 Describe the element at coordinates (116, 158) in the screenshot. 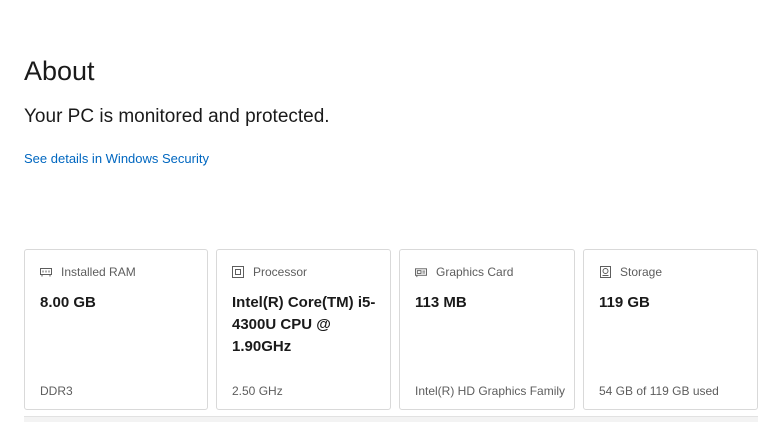

I see `windows-security-link: See details in Windows Security` at that location.